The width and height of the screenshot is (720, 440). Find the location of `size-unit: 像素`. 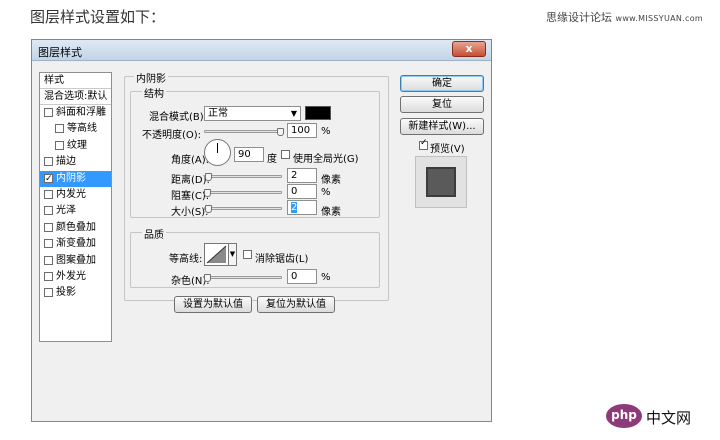

size-unit: 像素 is located at coordinates (331, 212).